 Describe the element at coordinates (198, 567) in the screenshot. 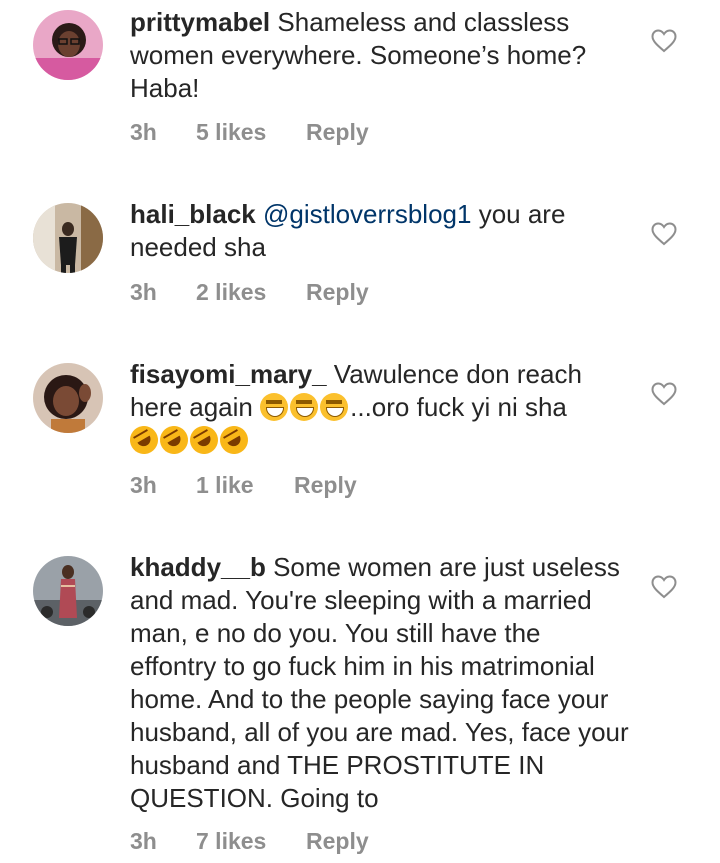

I see `comment-username: khaddy__b` at that location.